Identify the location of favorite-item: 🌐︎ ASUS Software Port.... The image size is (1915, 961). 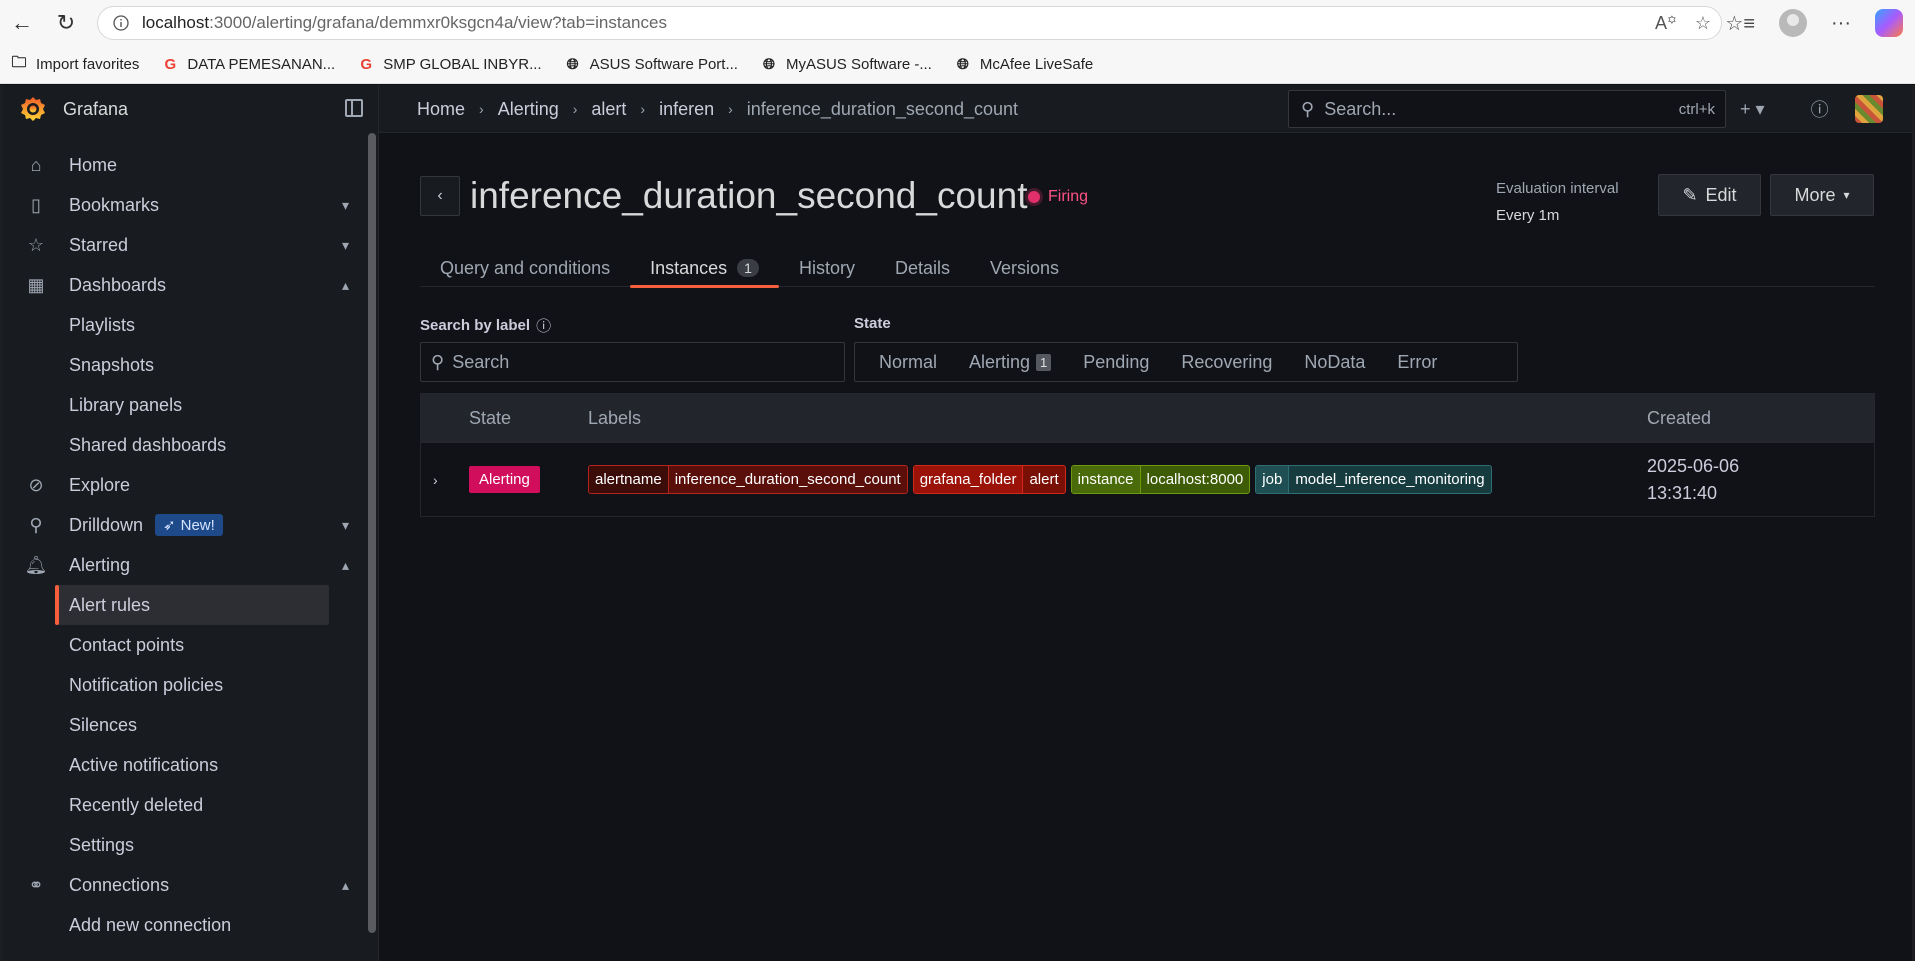
(651, 65).